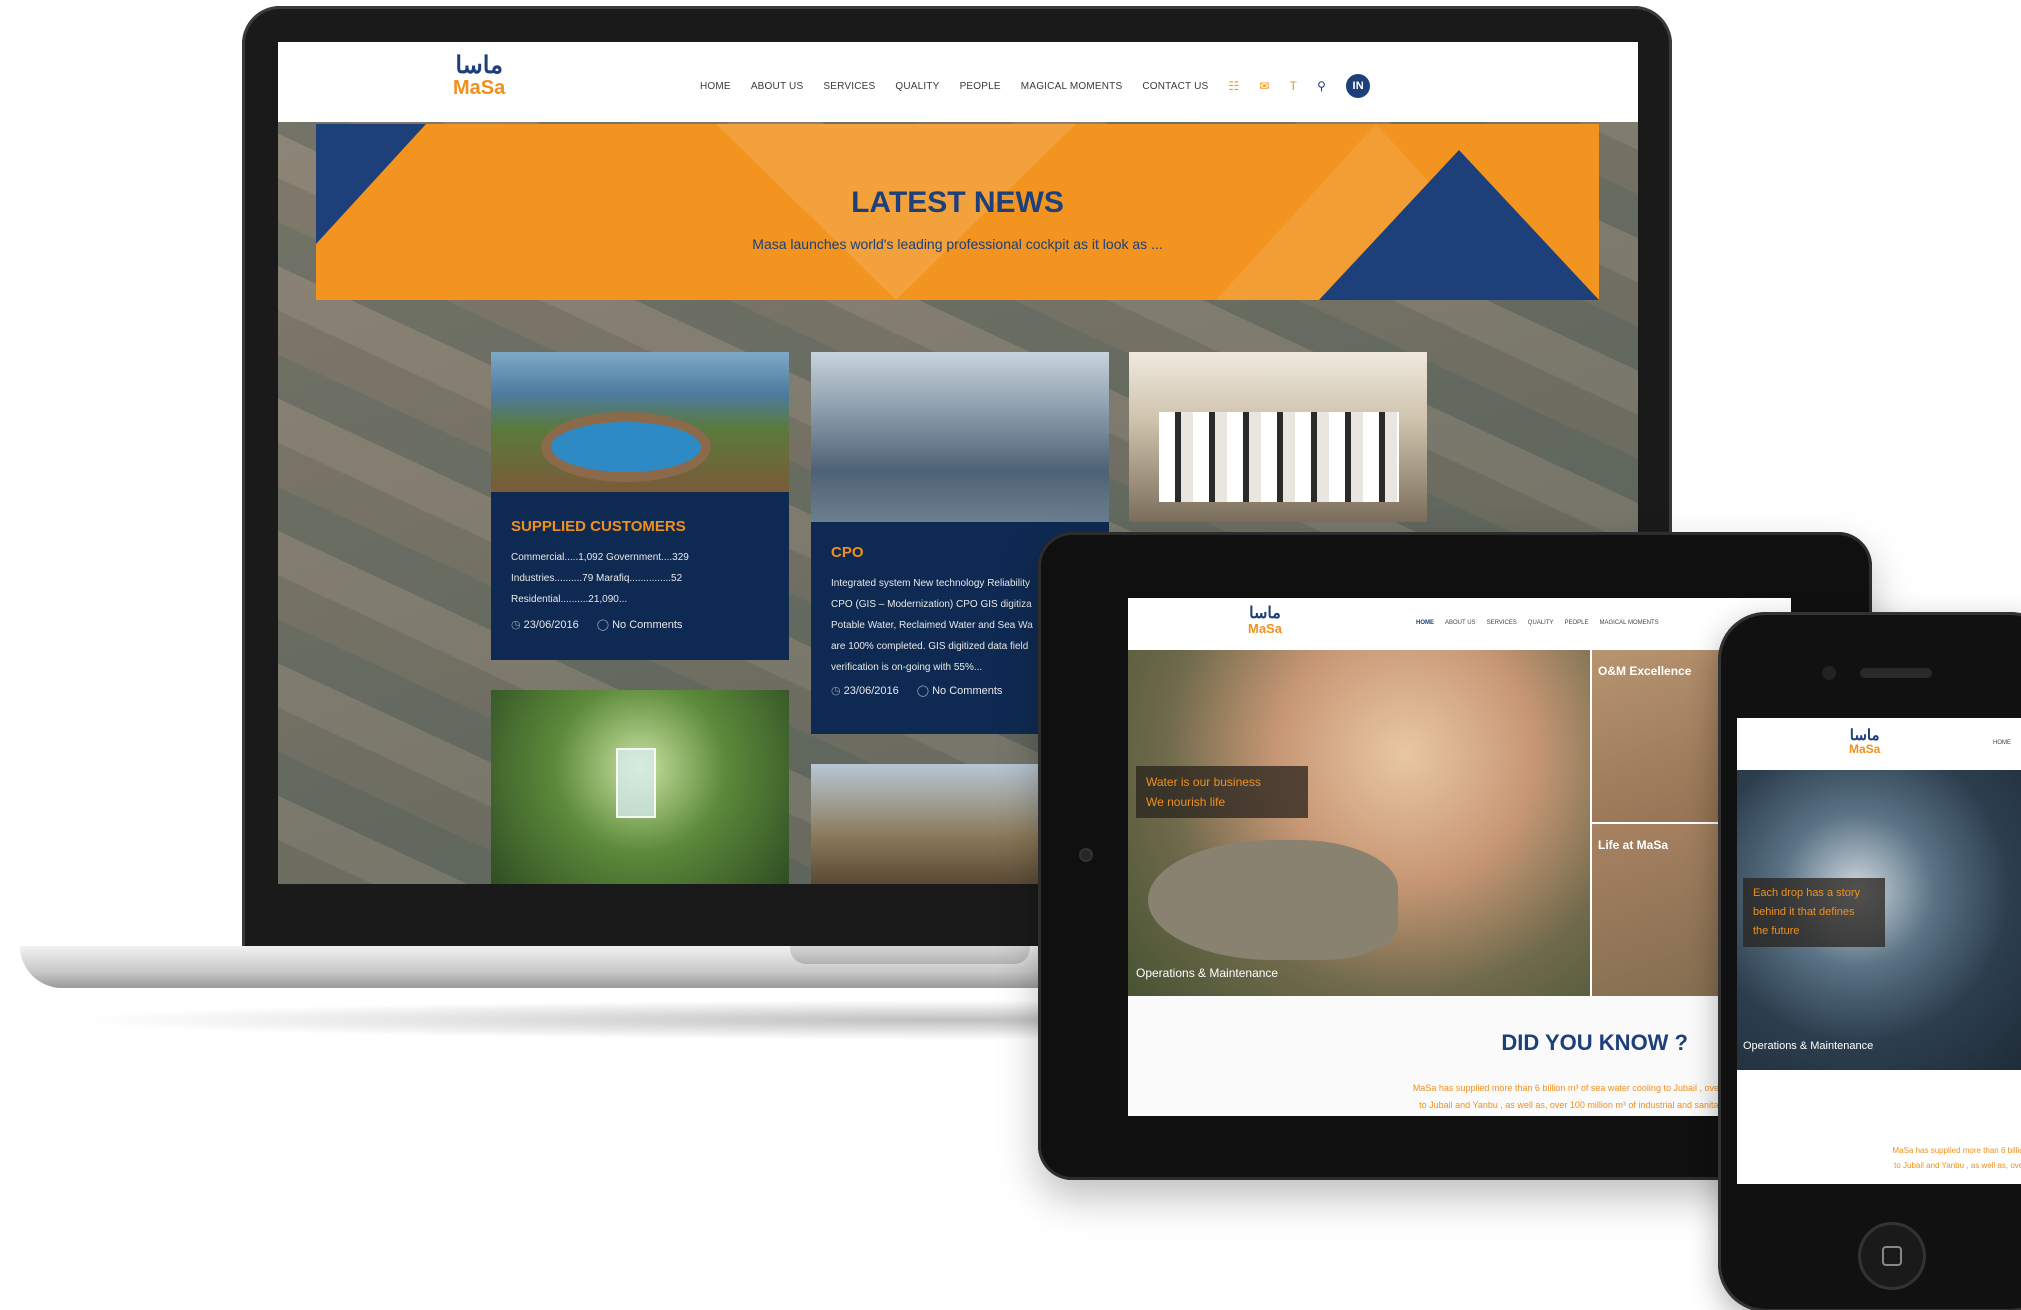 This screenshot has height=1310, width=2021. Describe the element at coordinates (600, 557) in the screenshot. I see `card-line: Commercial.....1,092 Government....329` at that location.